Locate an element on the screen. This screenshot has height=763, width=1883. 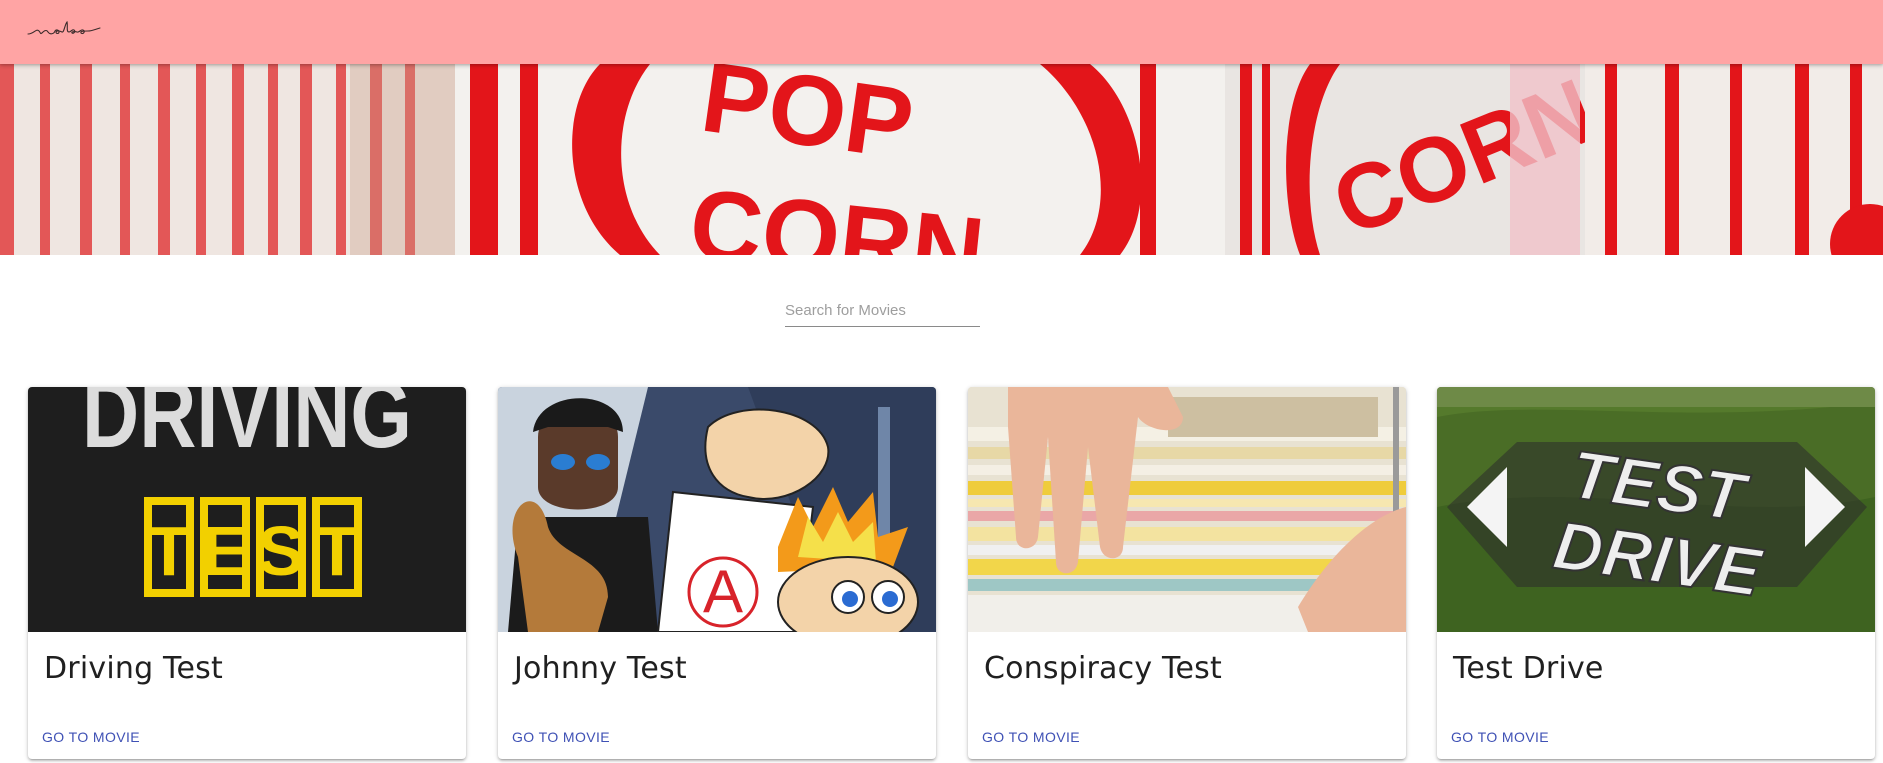
movie-poster-test-drive: TEST DRIVE is located at coordinates (1656, 509).